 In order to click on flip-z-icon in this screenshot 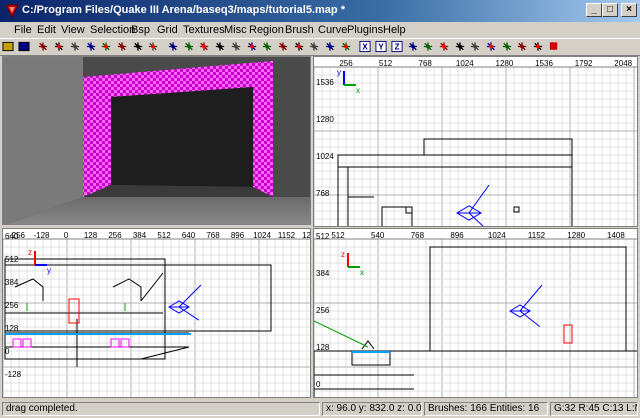, I will do `click(106, 46)`.